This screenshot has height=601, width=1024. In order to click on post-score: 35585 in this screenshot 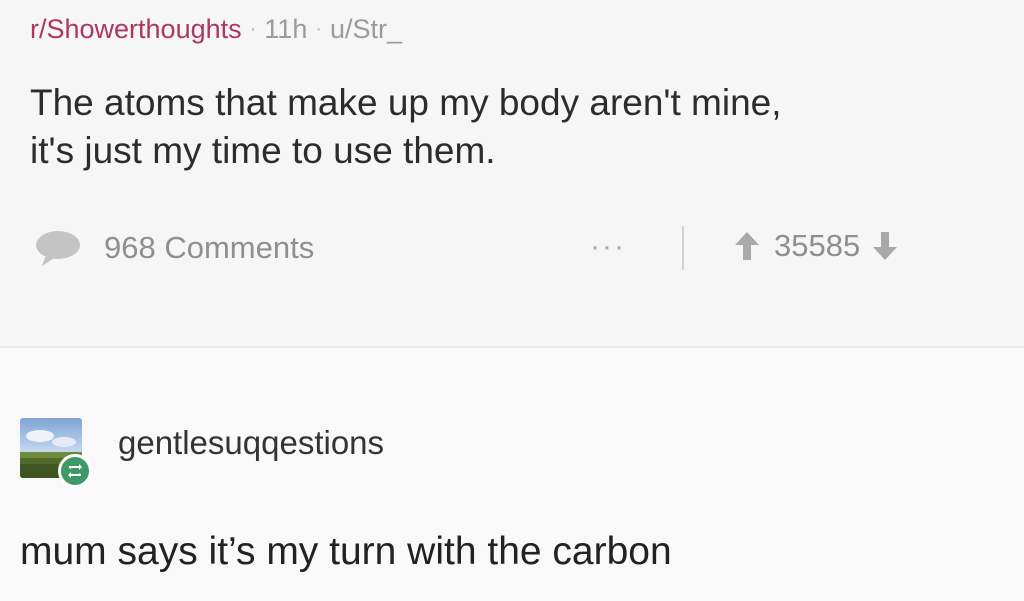, I will do `click(817, 245)`.